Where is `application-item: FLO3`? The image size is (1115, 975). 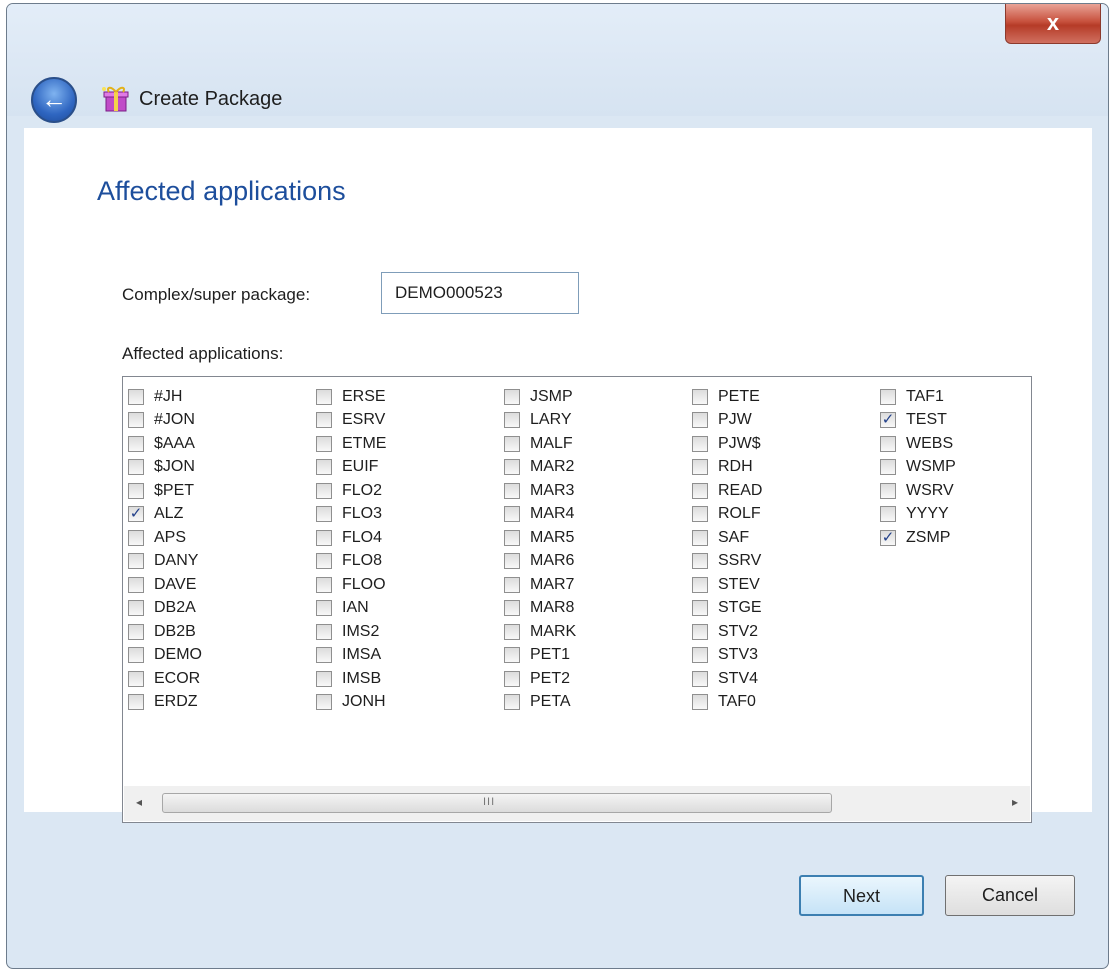
application-item: FLO3 is located at coordinates (351, 515).